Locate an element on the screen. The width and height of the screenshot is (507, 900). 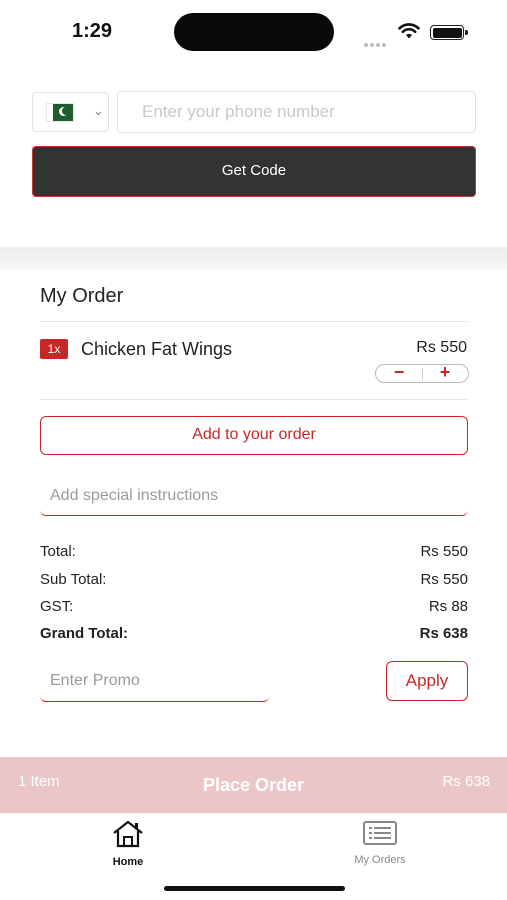
home-indicator is located at coordinates (254, 888).